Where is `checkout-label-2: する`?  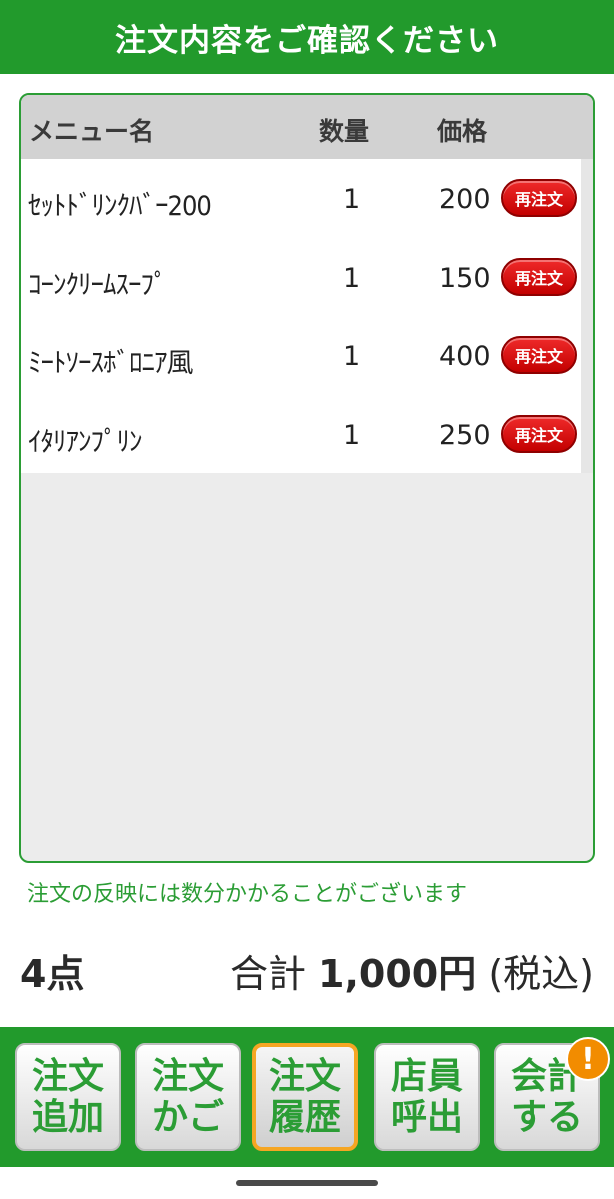
checkout-label-2: する is located at coordinates (546, 1117).